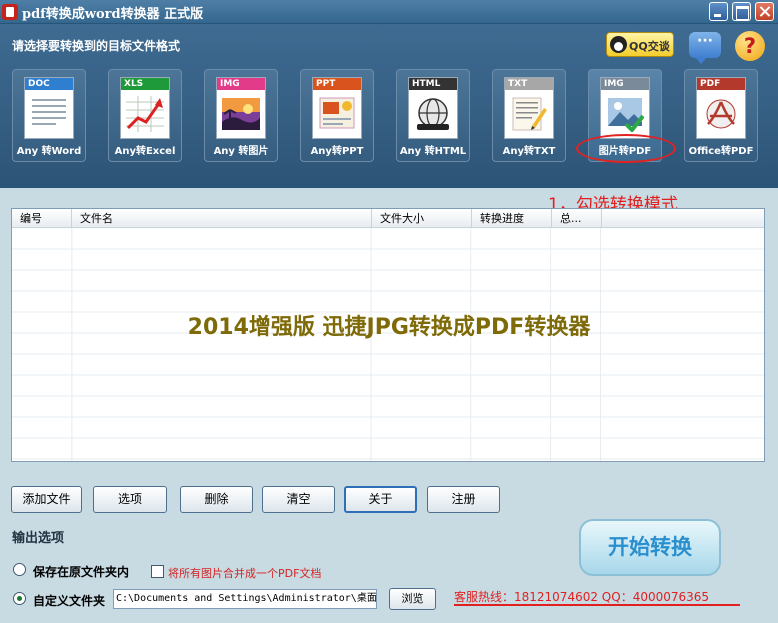  Describe the element at coordinates (241, 108) in the screenshot. I see `image-sunset-icon: IMG` at that location.